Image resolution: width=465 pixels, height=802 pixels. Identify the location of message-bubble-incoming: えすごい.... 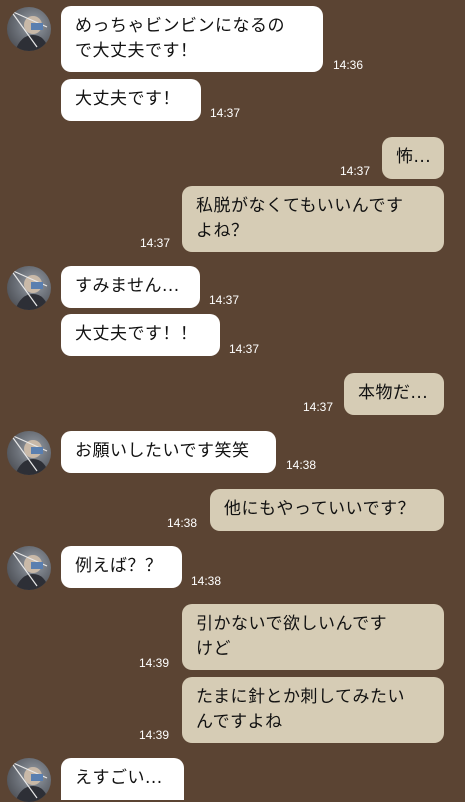
(122, 779).